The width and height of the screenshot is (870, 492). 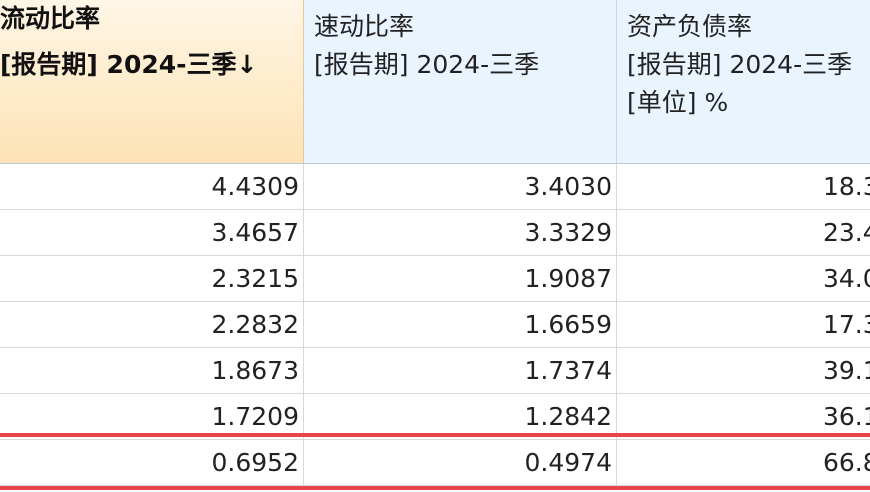 I want to click on quick-ratio-cell: 1.6659, so click(x=460, y=325).